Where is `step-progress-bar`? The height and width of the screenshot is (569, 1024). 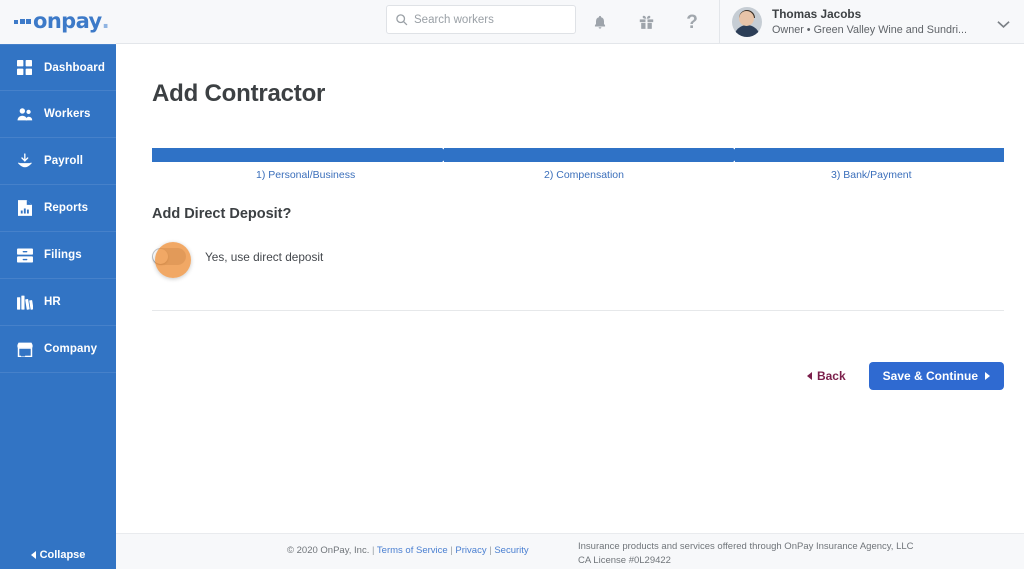
step-progress-bar is located at coordinates (578, 155).